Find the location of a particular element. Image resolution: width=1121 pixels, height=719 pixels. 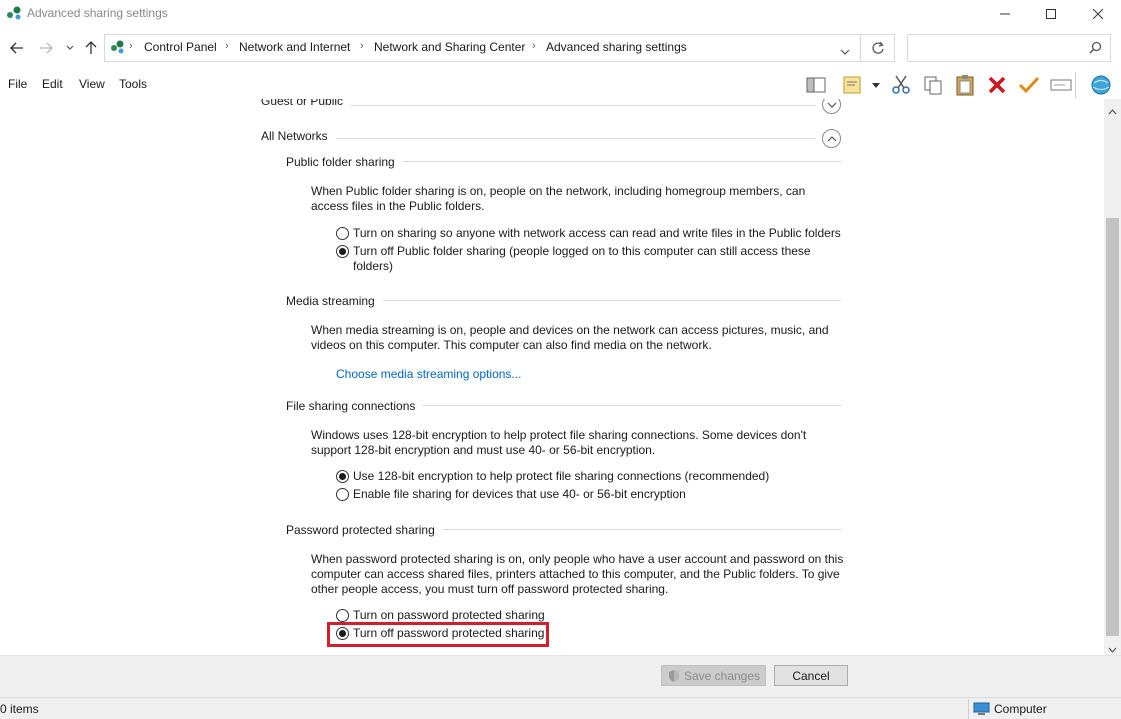

paste-icon is located at coordinates (965, 85).